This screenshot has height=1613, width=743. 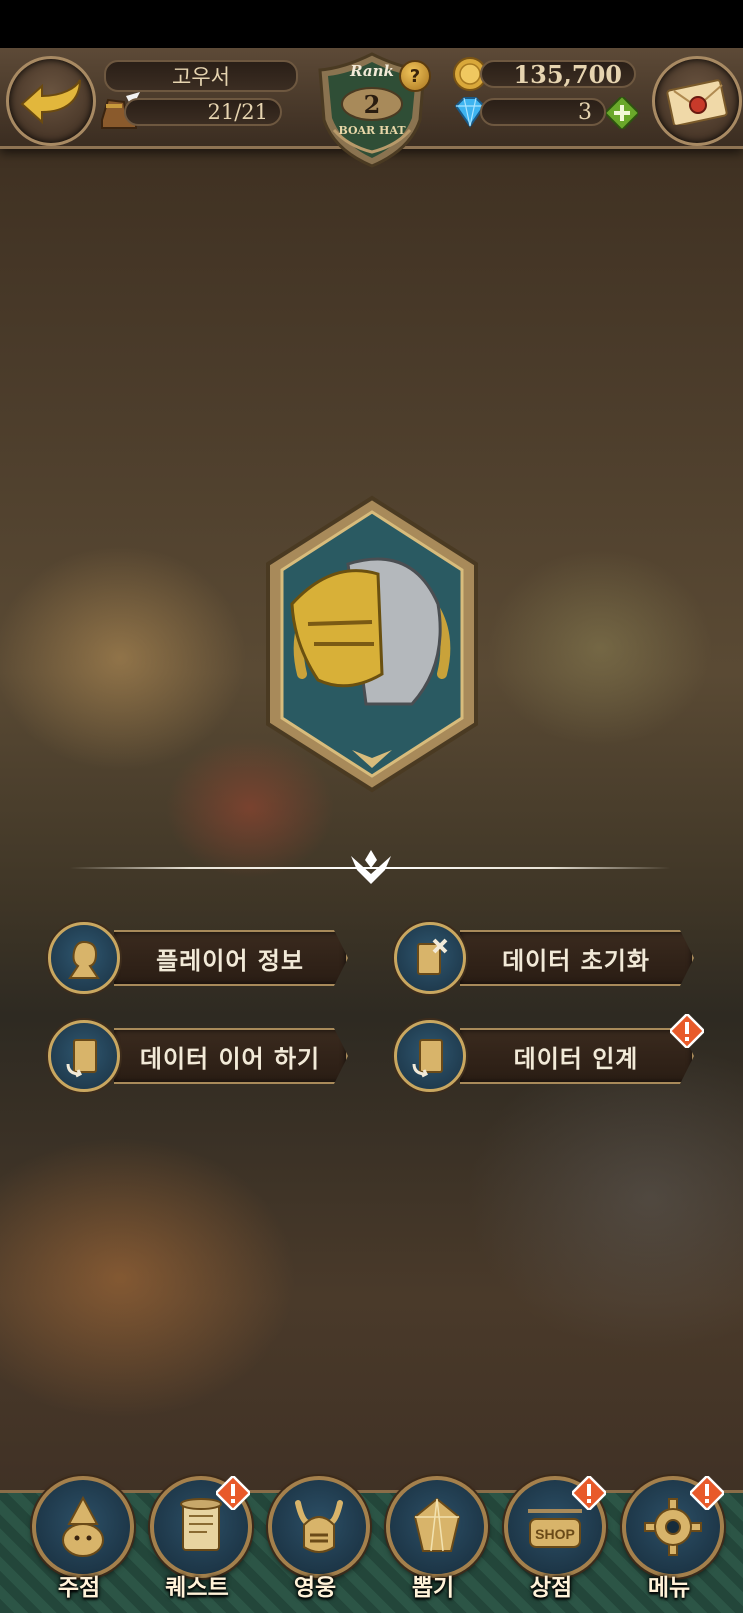 What do you see at coordinates (233, 1493) in the screenshot?
I see `quest-alert-icon` at bounding box center [233, 1493].